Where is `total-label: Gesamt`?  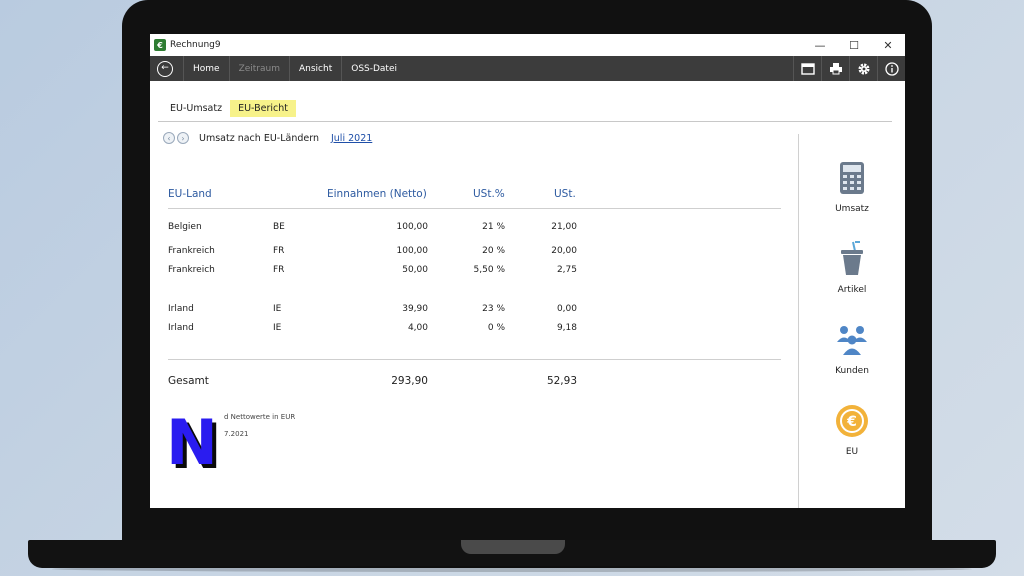 total-label: Gesamt is located at coordinates (188, 381).